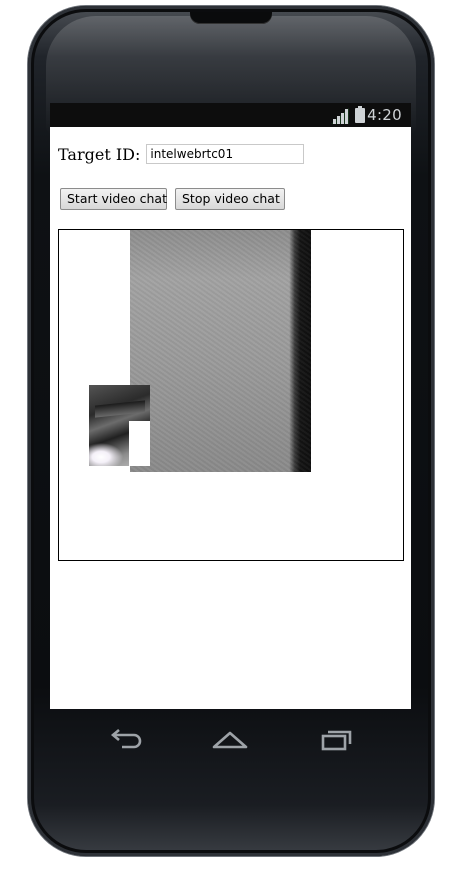 The width and height of the screenshot is (449, 872). Describe the element at coordinates (99, 154) in the screenshot. I see `target-id-label: Target ID:` at that location.